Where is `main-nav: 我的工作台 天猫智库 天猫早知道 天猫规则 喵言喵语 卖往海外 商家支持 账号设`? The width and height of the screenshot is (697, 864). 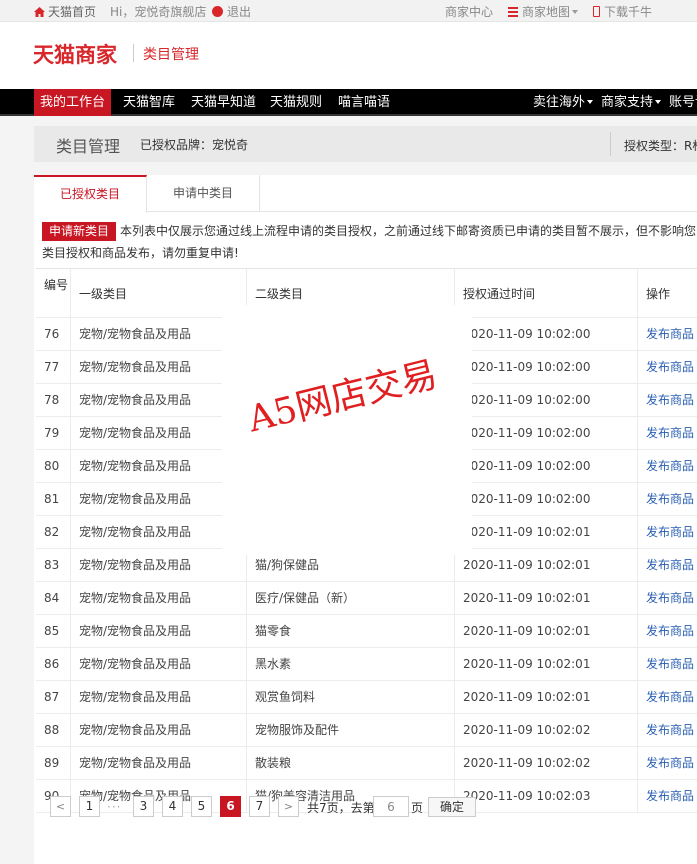
main-nav: 我的工作台 天猫智库 天猫早知道 天猫规则 喵言喵语 卖往海外 商家支持 账号设 is located at coordinates (348, 102).